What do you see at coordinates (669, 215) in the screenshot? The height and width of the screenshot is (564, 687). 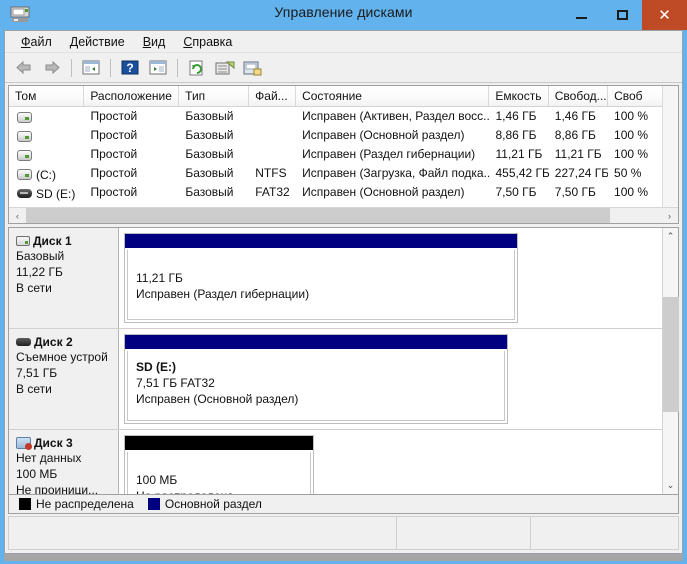 I see `scroll-right-arrow-icon: ›` at bounding box center [669, 215].